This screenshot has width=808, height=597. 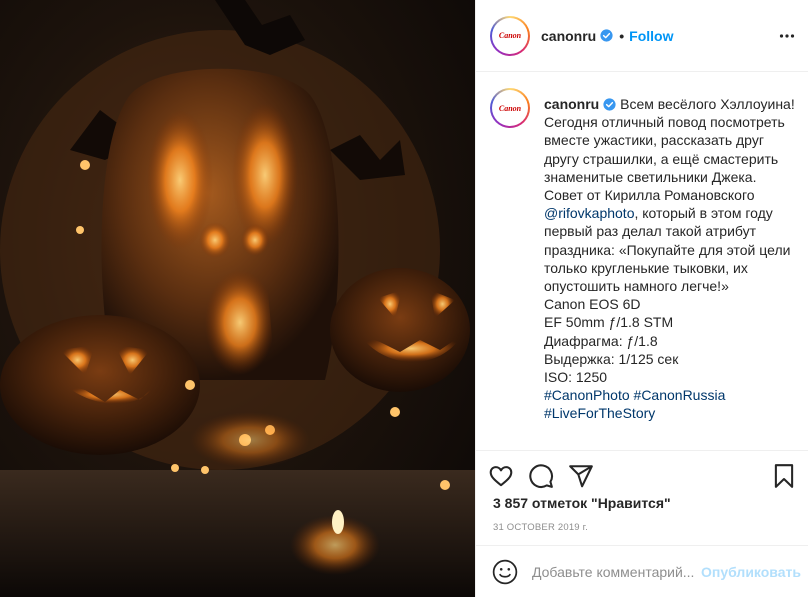 I want to click on hashtag-link: #CanonRussia, so click(x=680, y=395).